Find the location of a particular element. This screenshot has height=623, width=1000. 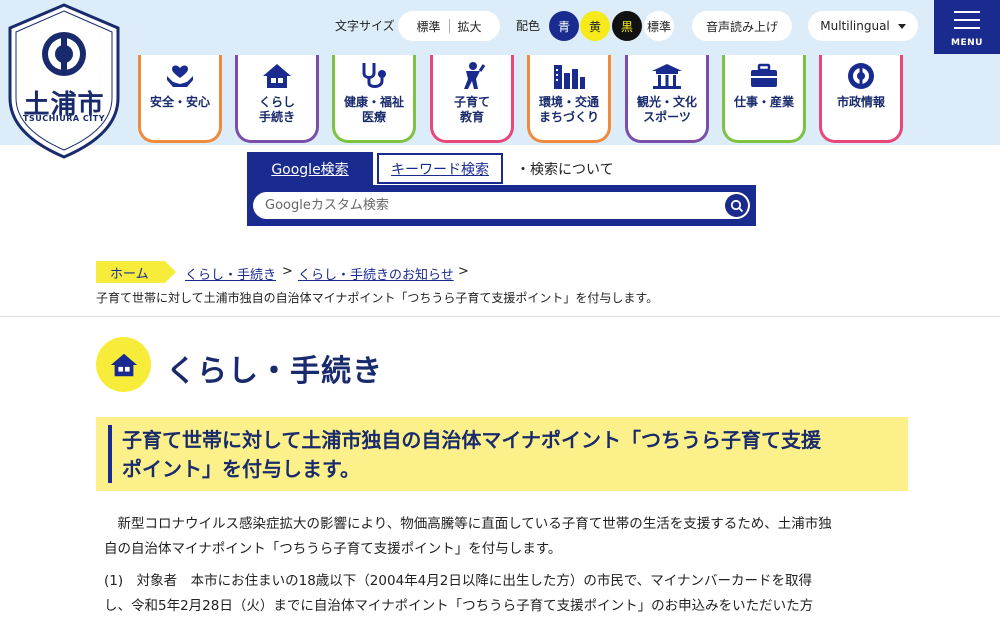

city-buildings-icon is located at coordinates (569, 76).